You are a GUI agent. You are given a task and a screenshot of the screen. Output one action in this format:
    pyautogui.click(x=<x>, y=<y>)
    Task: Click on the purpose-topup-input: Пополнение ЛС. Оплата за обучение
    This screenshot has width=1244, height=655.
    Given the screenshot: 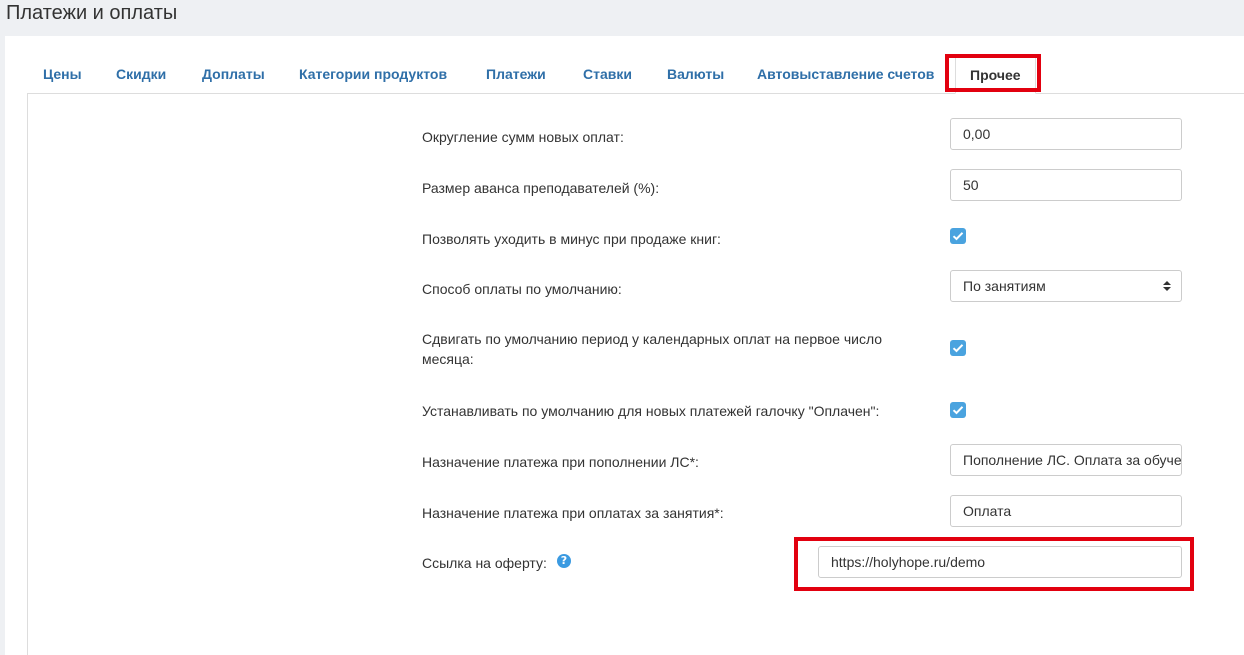 What is the action you would take?
    pyautogui.click(x=1066, y=460)
    